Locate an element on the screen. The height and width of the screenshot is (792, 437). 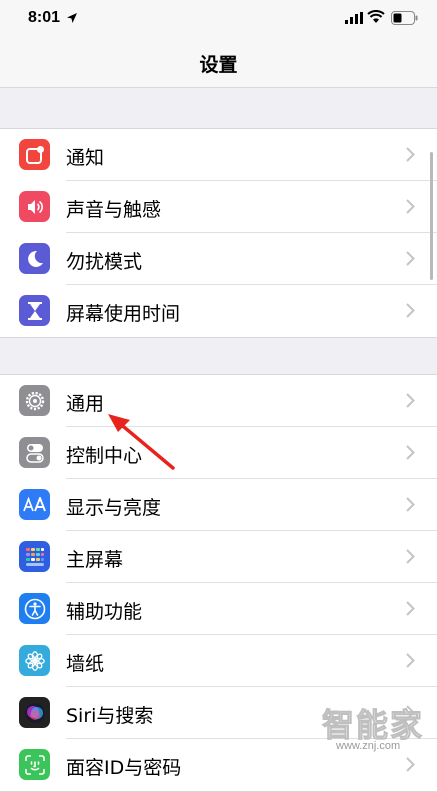
row-label: 显示与亮度 is located at coordinates (114, 508).